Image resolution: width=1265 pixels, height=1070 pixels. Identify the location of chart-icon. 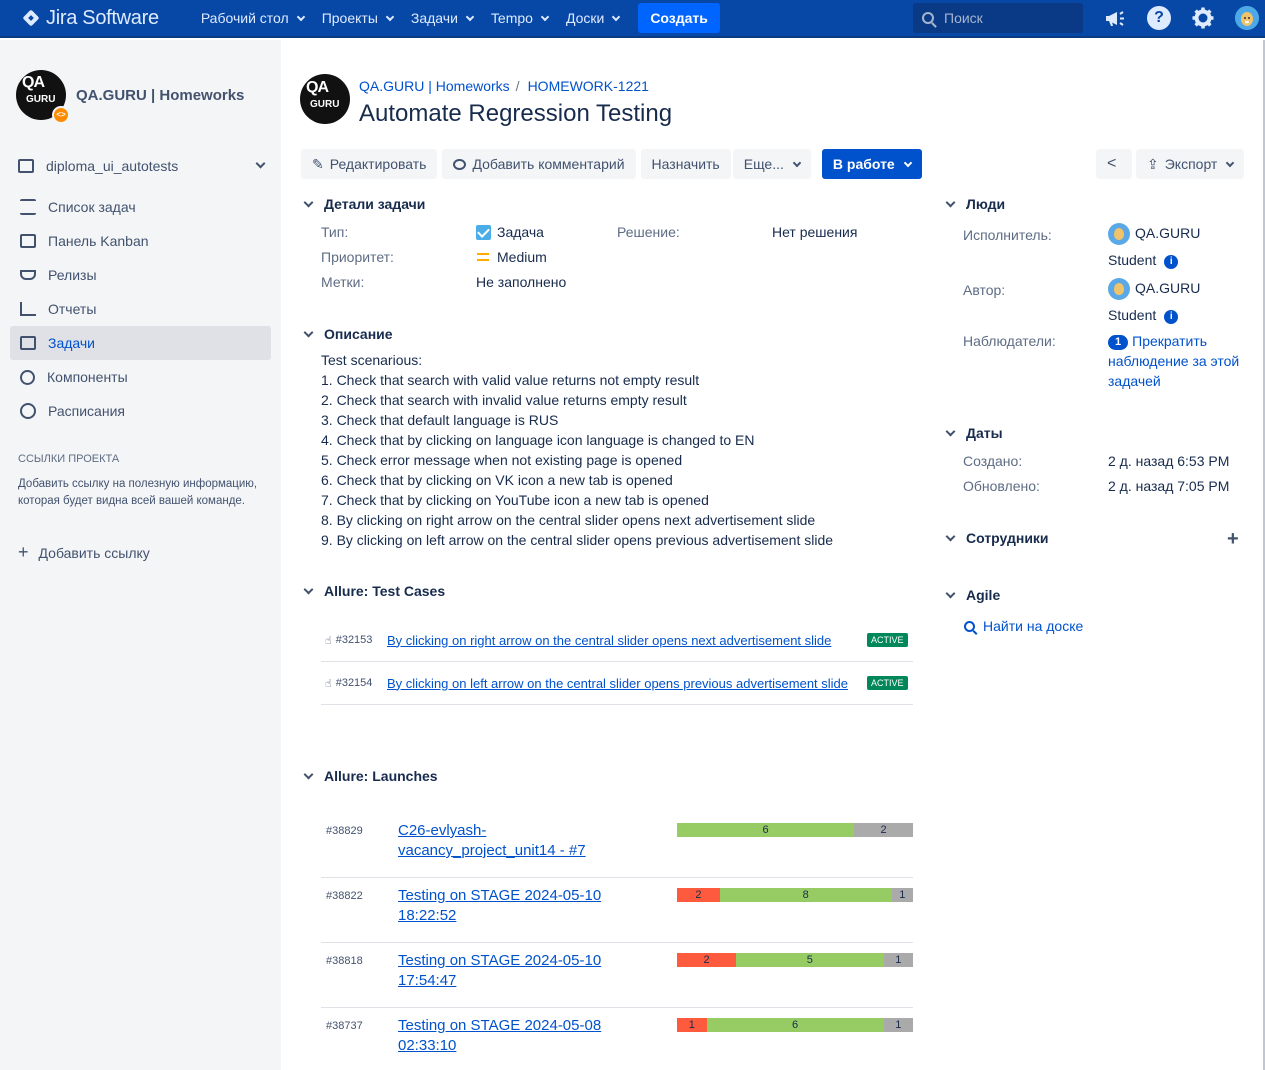
(28, 309).